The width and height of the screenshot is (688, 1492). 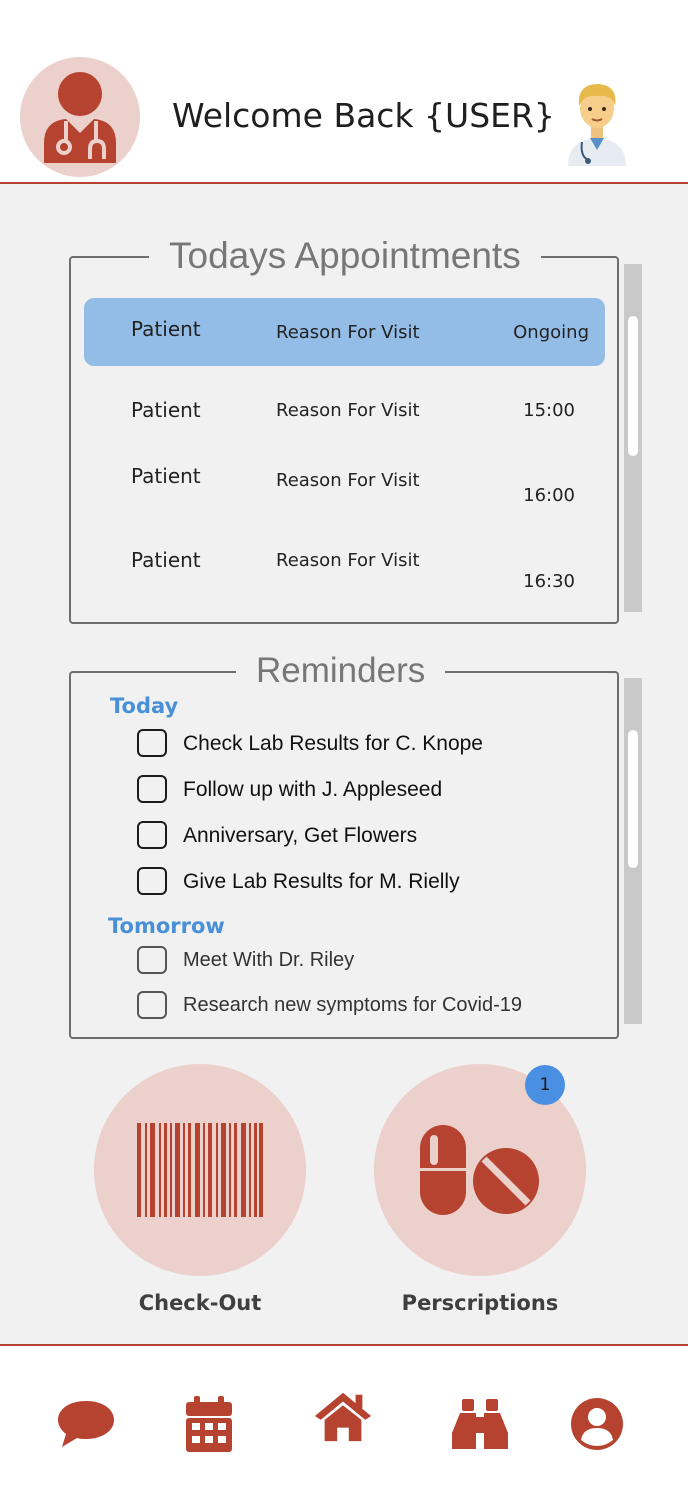 I want to click on chat-bubble-icon, so click(x=86, y=1424).